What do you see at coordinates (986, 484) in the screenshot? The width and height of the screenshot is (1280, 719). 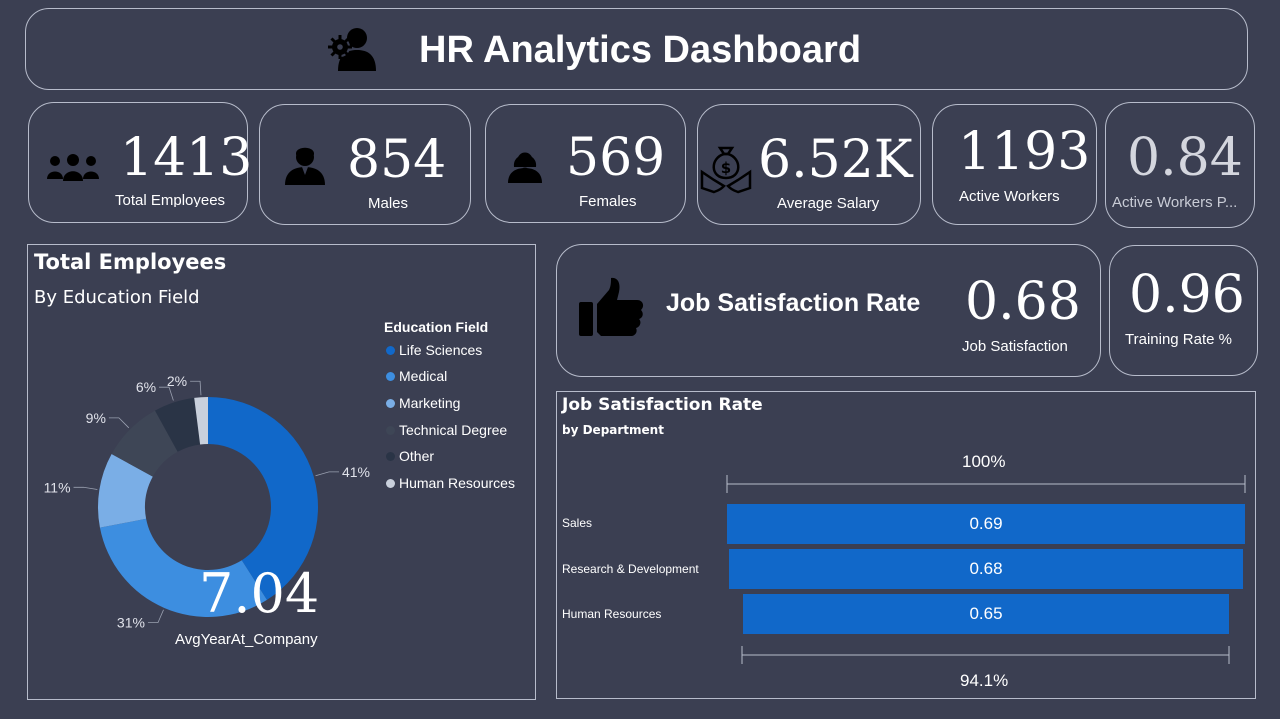 I see `top-reference-bracket` at bounding box center [986, 484].